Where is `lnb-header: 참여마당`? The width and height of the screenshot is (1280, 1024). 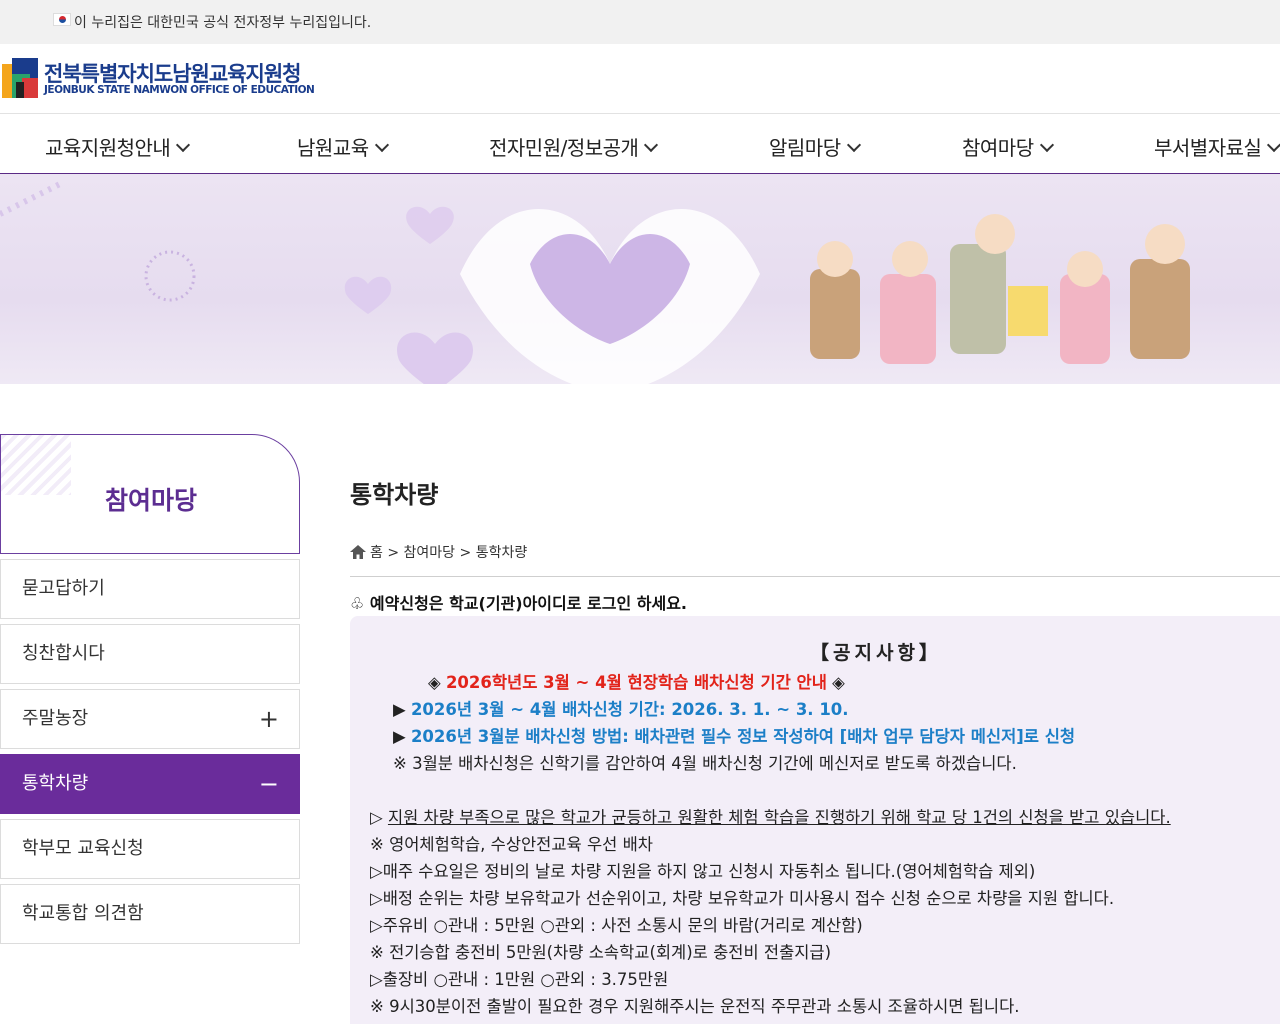 lnb-header: 참여마당 is located at coordinates (150, 494).